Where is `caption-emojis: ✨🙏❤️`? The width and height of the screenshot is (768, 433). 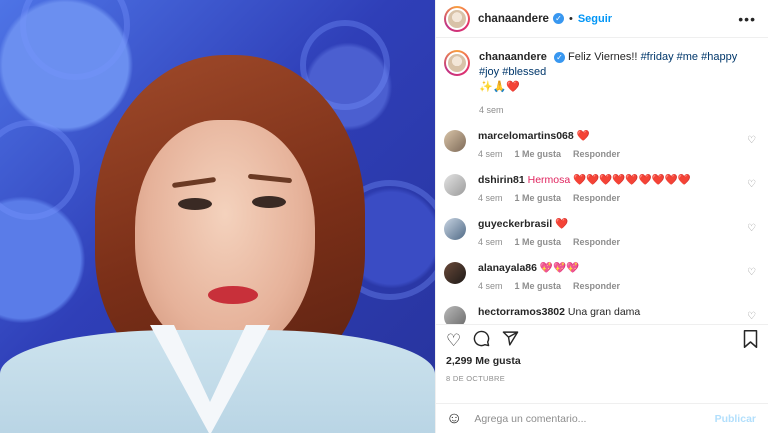 caption-emojis: ✨🙏❤️ is located at coordinates (500, 87).